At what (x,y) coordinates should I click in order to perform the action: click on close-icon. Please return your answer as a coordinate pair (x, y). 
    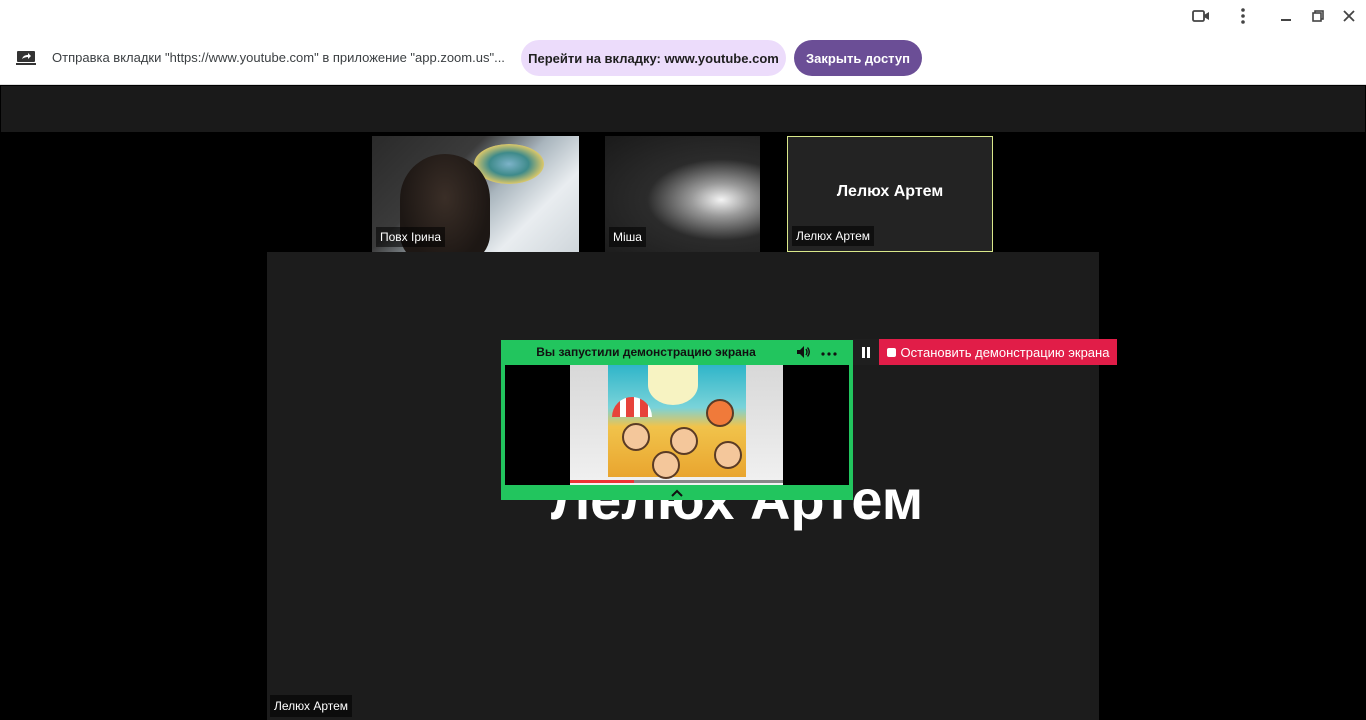
    Looking at the image, I should click on (1349, 16).